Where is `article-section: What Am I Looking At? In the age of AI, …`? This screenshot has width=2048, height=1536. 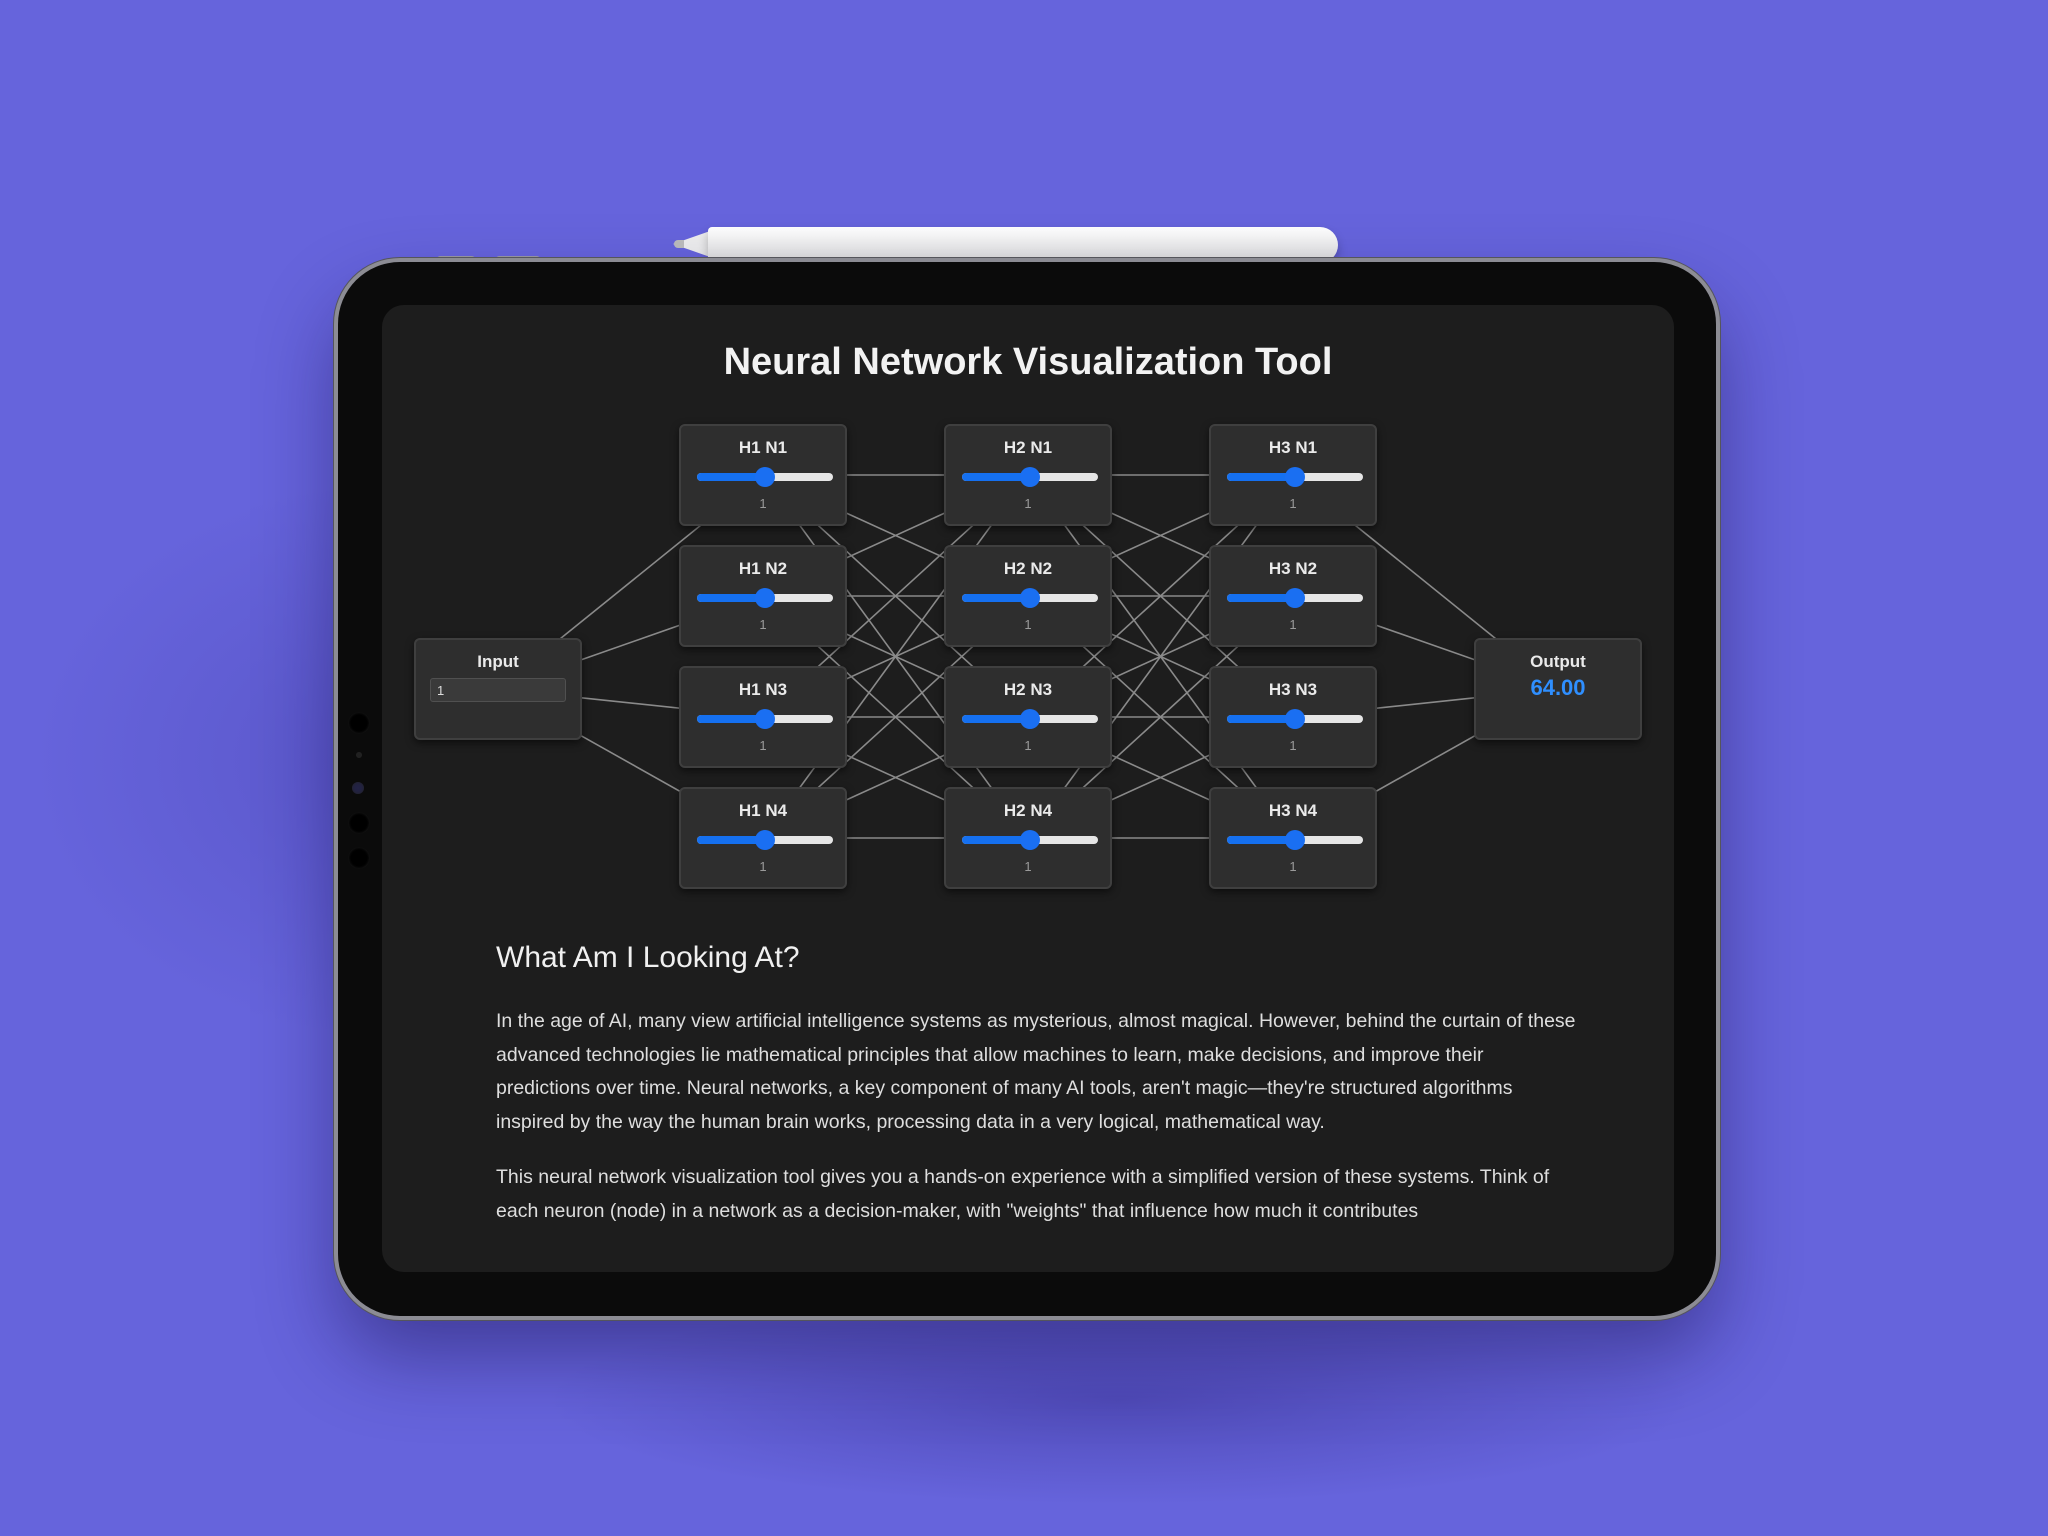
article-section: What Am I Looking At? In the age of AI, … is located at coordinates (1036, 1095).